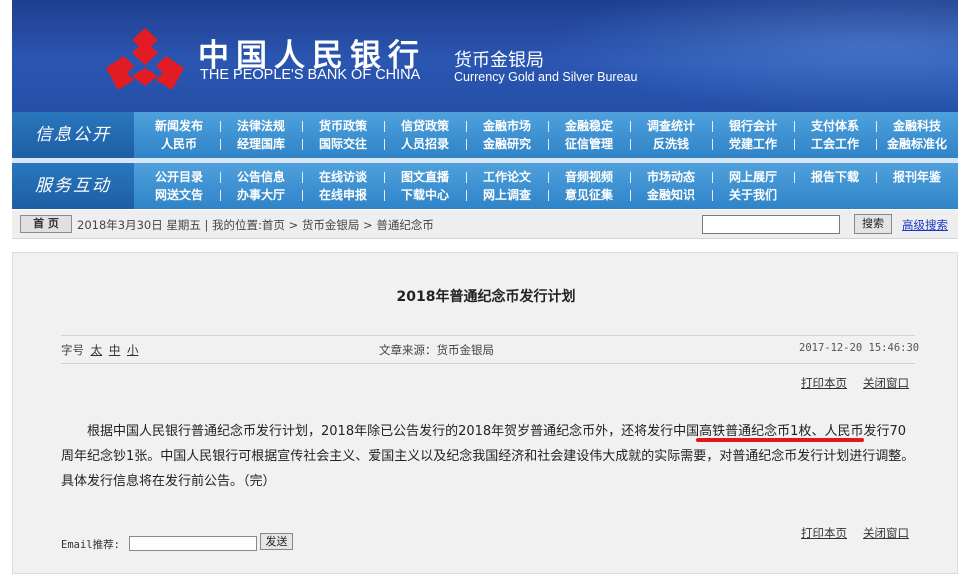 Image resolution: width=958 pixels, height=588 pixels. Describe the element at coordinates (310, 75) in the screenshot. I see `bank-name-en: THE PEOPLE'S BANK OF CHINA` at that location.